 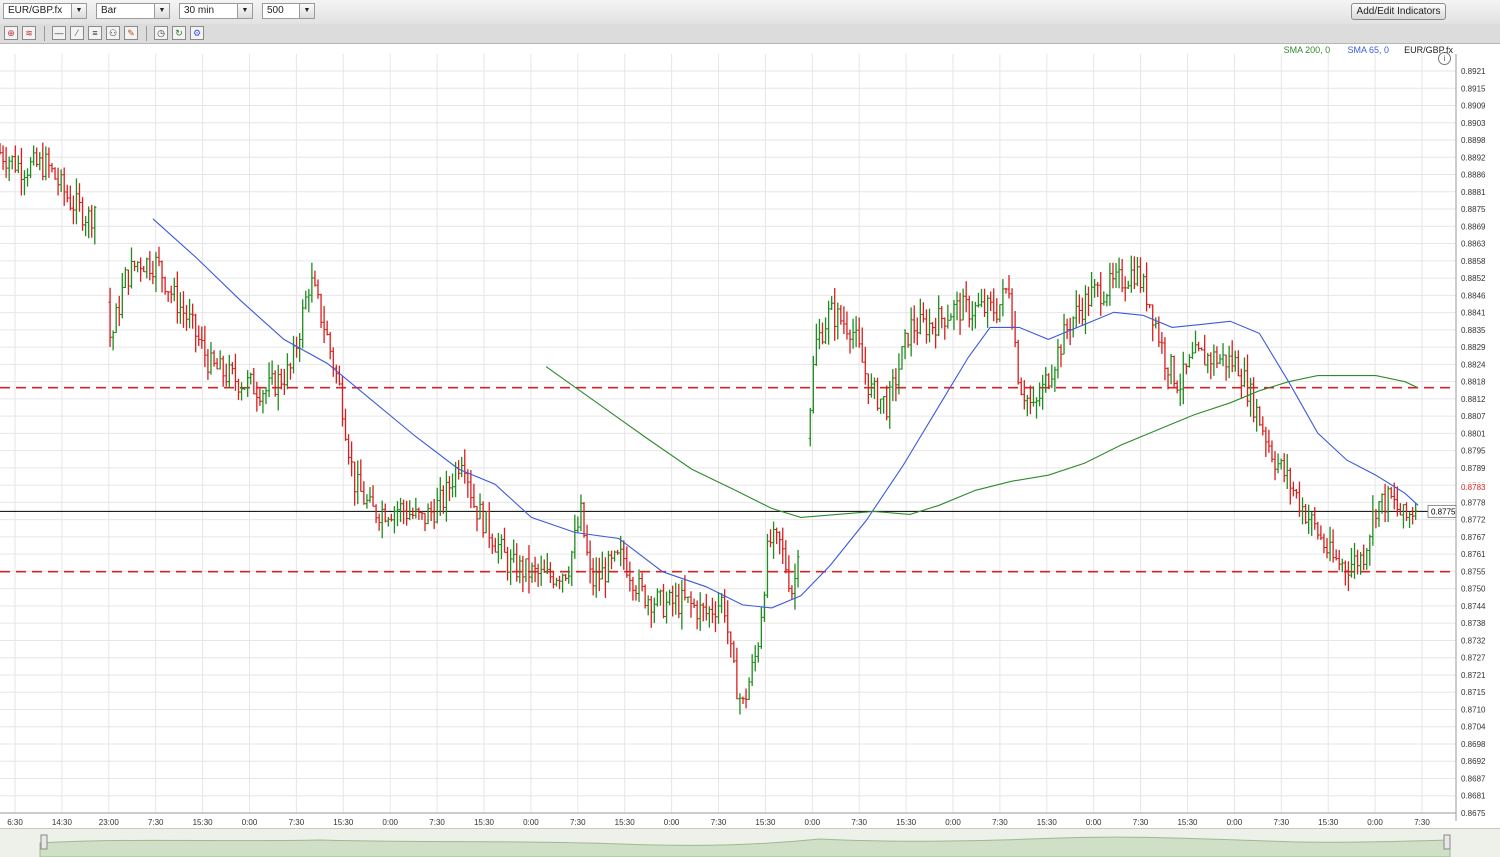 What do you see at coordinates (133, 11) in the screenshot?
I see `chart-type-select: Bar ▼` at bounding box center [133, 11].